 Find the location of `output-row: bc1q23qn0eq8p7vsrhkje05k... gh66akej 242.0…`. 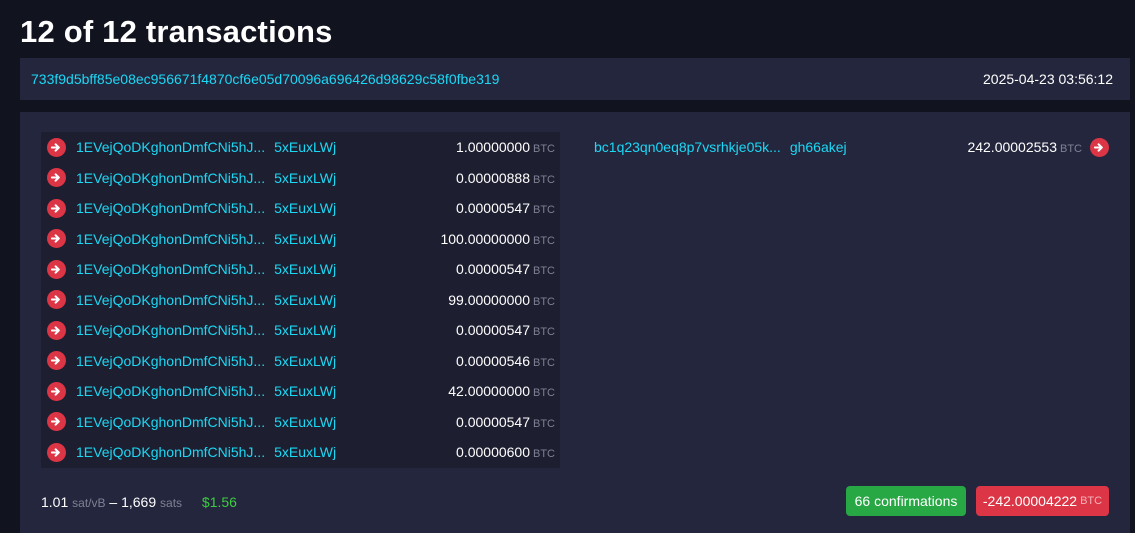

output-row: bc1q23qn0eq8p7vsrhkje05k... gh66akej 242.0… is located at coordinates (847, 147).